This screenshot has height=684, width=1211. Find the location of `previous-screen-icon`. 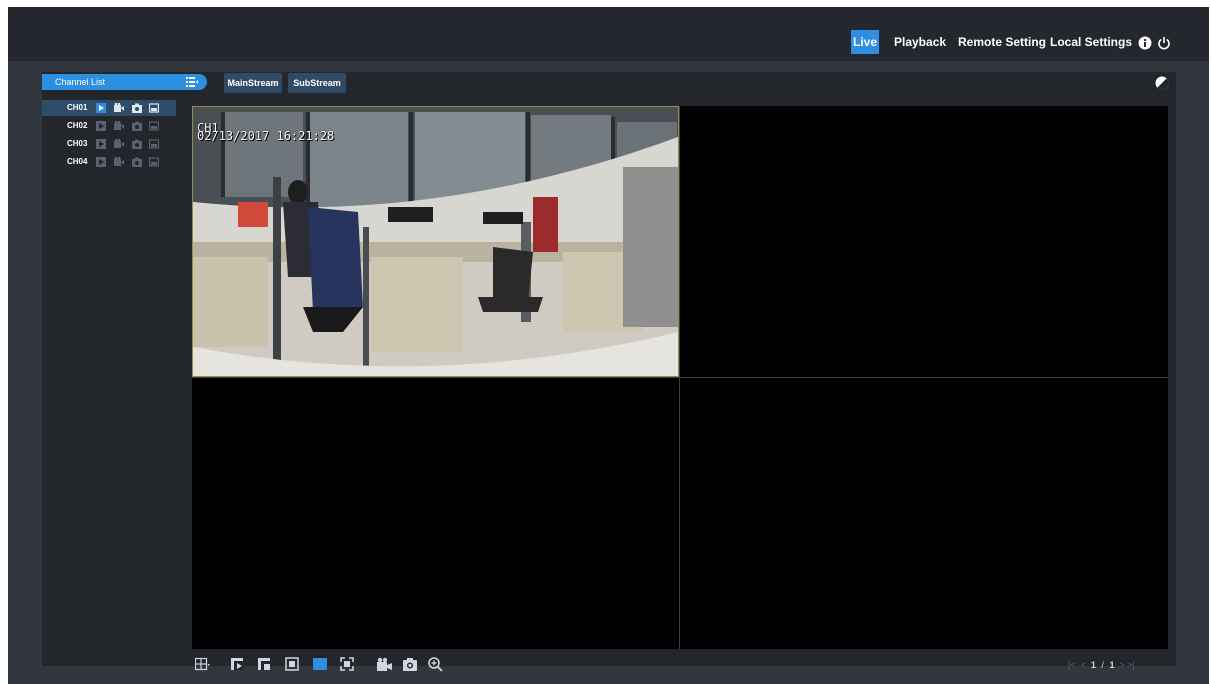

previous-screen-icon is located at coordinates (237, 664).